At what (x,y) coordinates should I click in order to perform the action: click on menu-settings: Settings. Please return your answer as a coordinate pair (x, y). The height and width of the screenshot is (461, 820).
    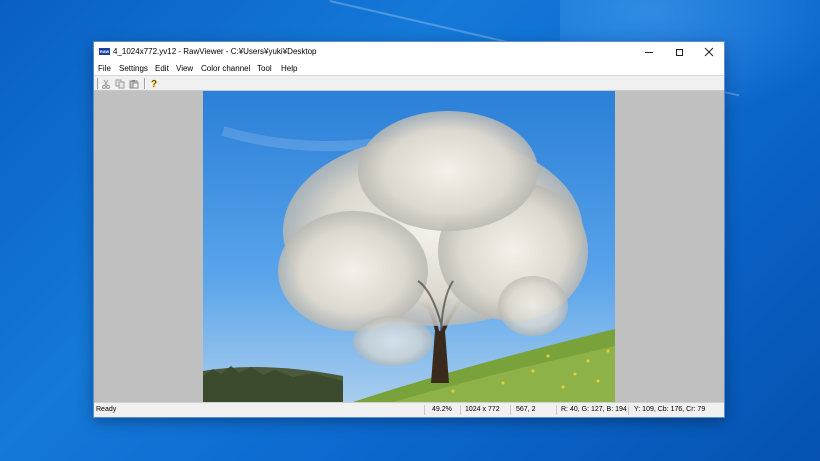
    Looking at the image, I should click on (133, 68).